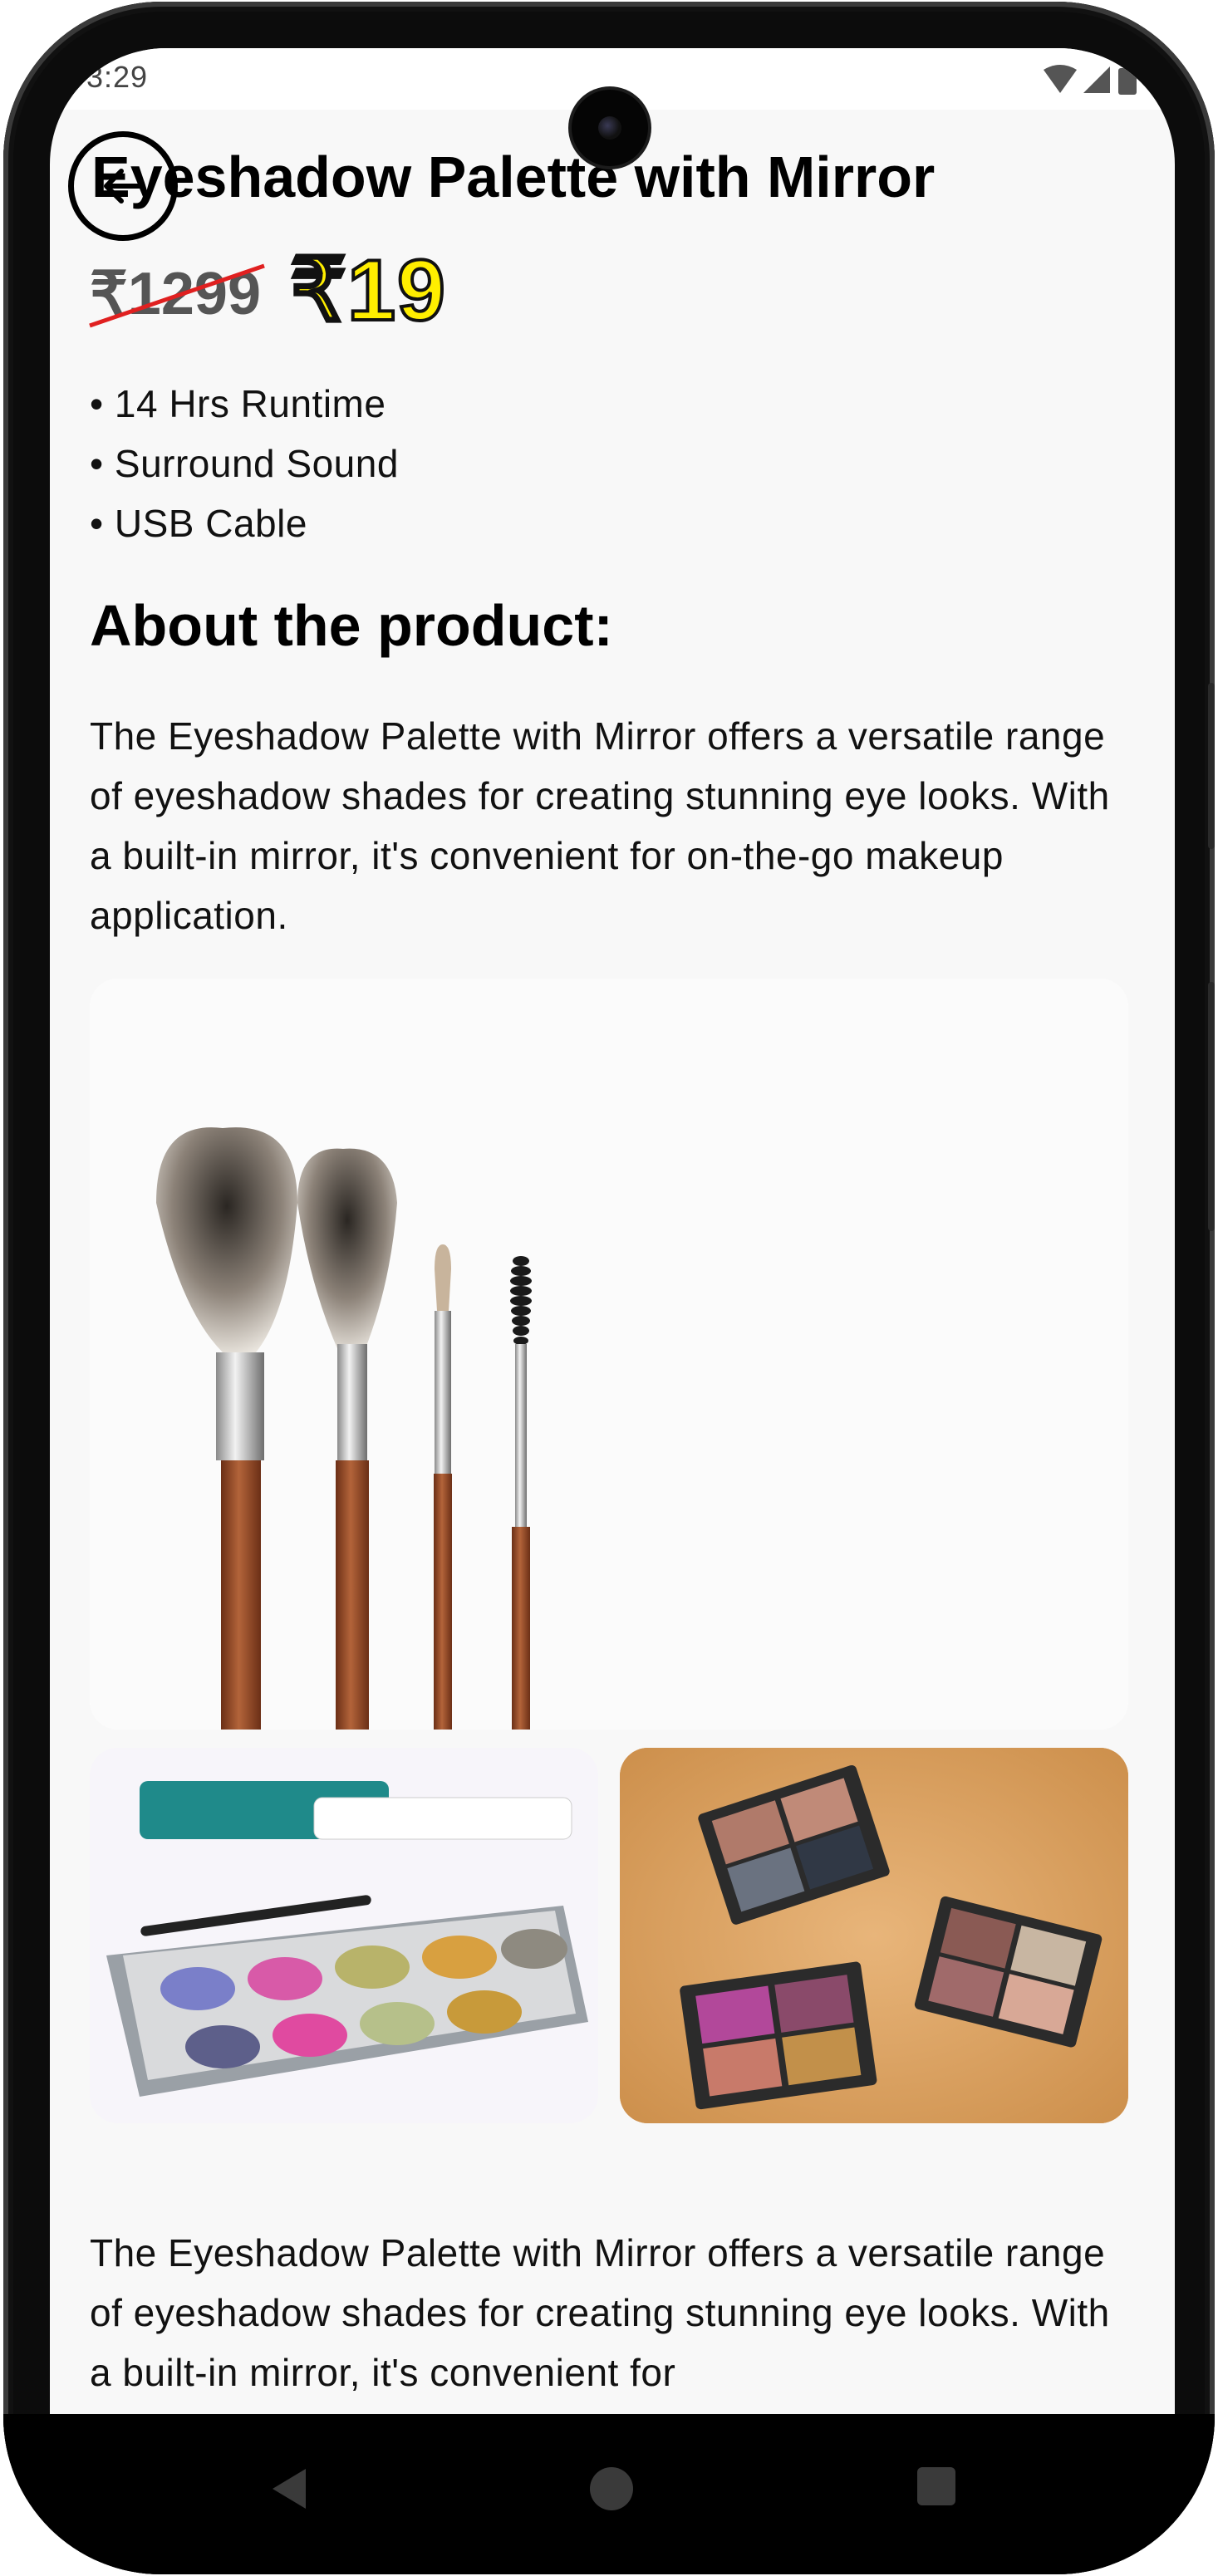 This screenshot has width=1218, height=2576. I want to click on battery-icon, so click(1127, 81).